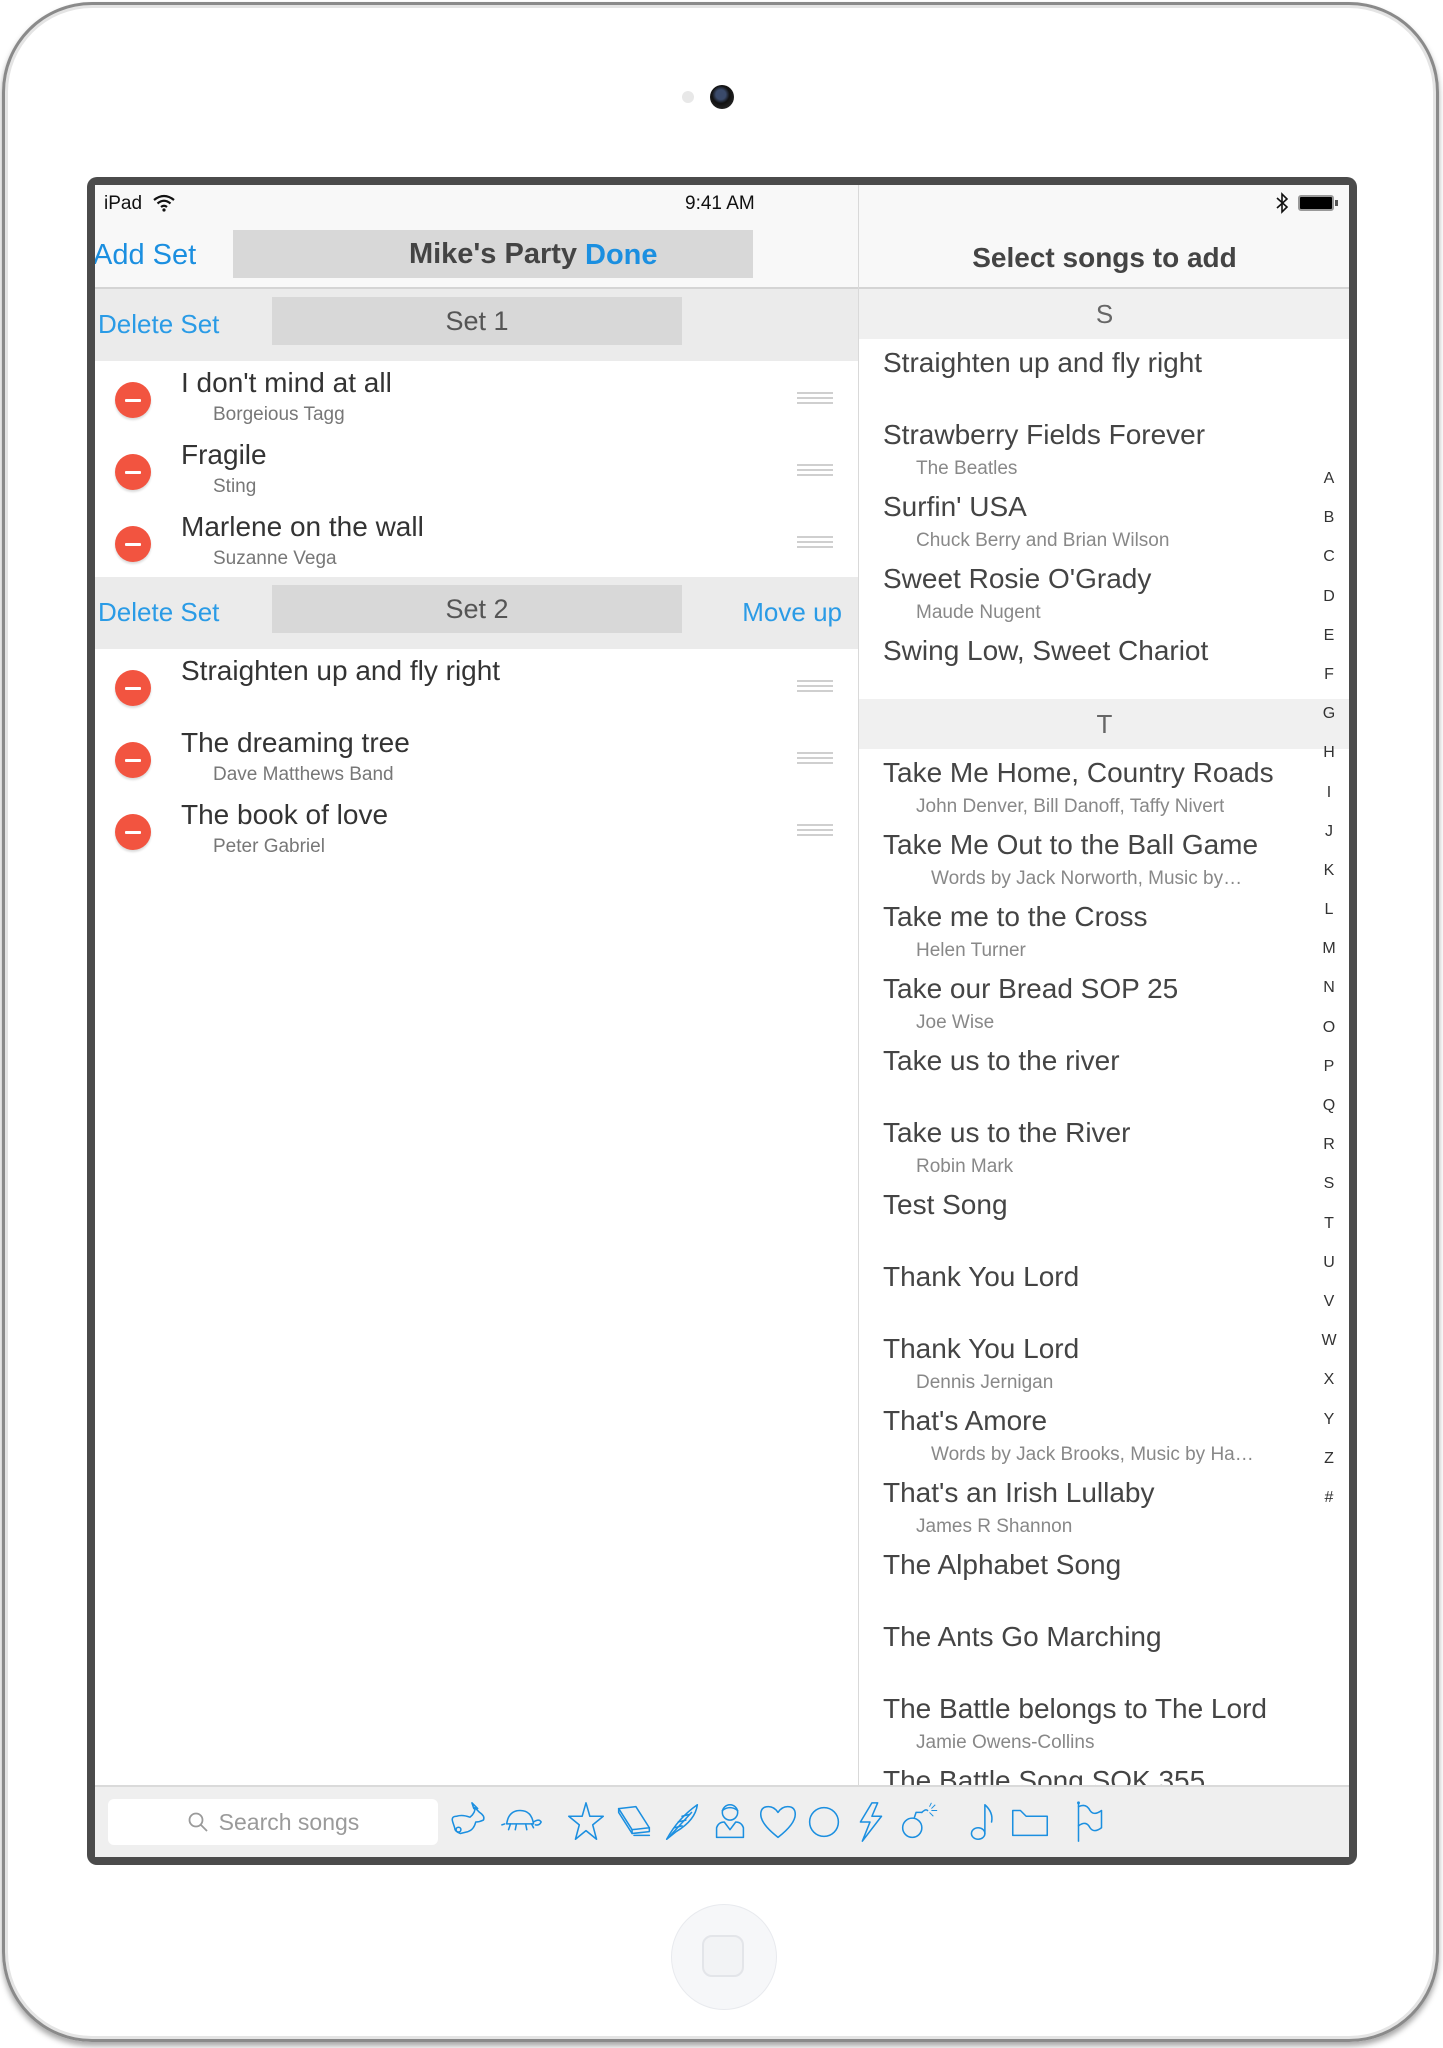 The height and width of the screenshot is (2048, 1443). What do you see at coordinates (982, 1822) in the screenshot?
I see `music-note-icon` at bounding box center [982, 1822].